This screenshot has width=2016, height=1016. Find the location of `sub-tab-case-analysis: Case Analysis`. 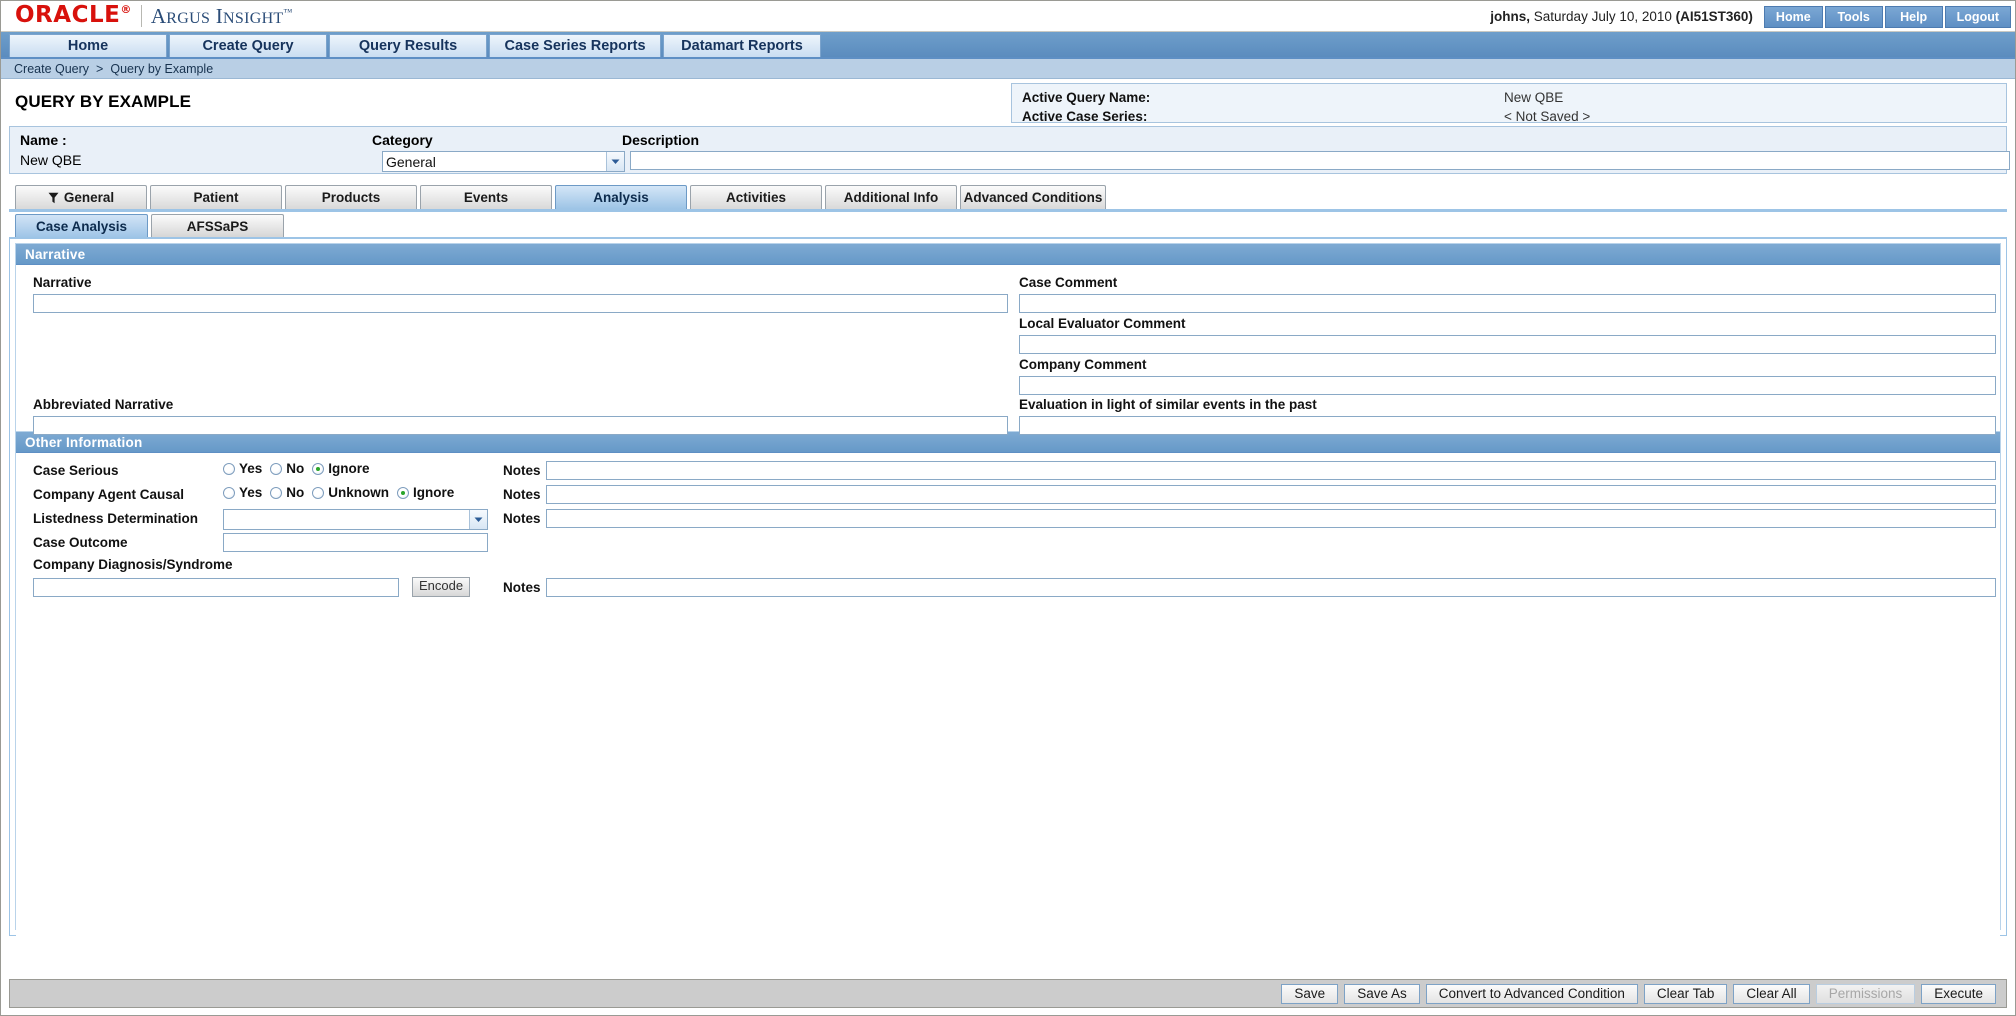

sub-tab-case-analysis: Case Analysis is located at coordinates (81, 225).